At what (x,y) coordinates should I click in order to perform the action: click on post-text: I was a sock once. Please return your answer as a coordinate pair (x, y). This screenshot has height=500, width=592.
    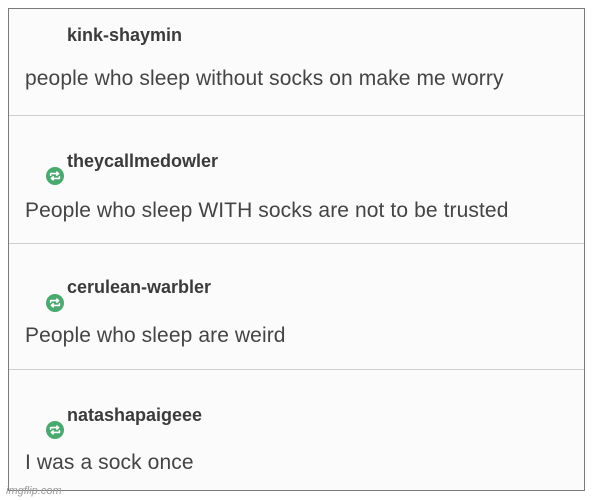
    Looking at the image, I should click on (109, 462).